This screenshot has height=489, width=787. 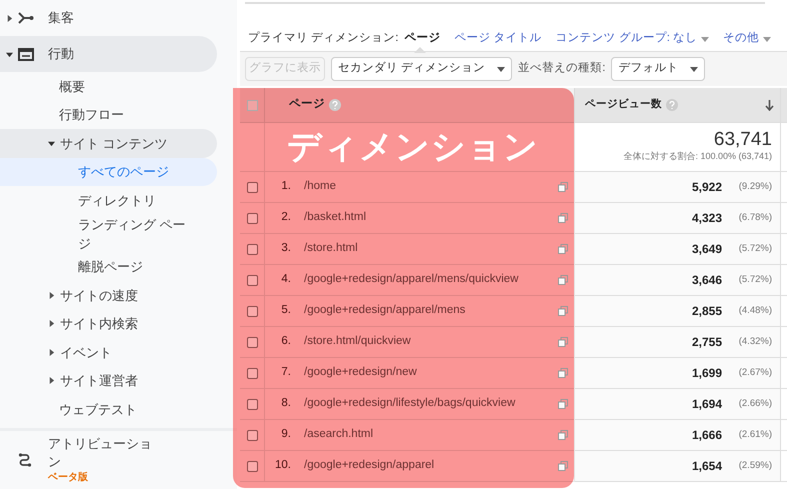 I want to click on nav-item: すべてのページ, so click(x=108, y=172).